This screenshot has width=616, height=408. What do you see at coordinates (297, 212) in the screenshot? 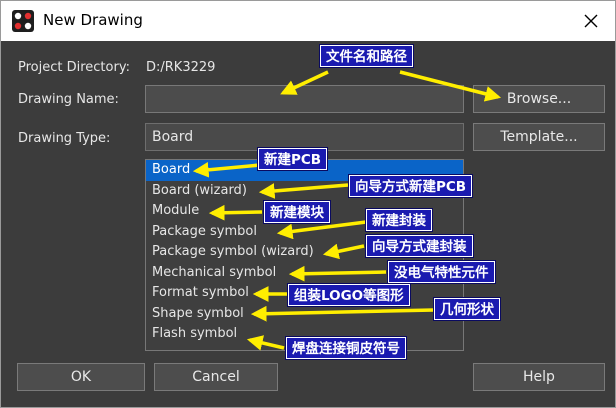
I see `callout-module: 新建模块` at bounding box center [297, 212].